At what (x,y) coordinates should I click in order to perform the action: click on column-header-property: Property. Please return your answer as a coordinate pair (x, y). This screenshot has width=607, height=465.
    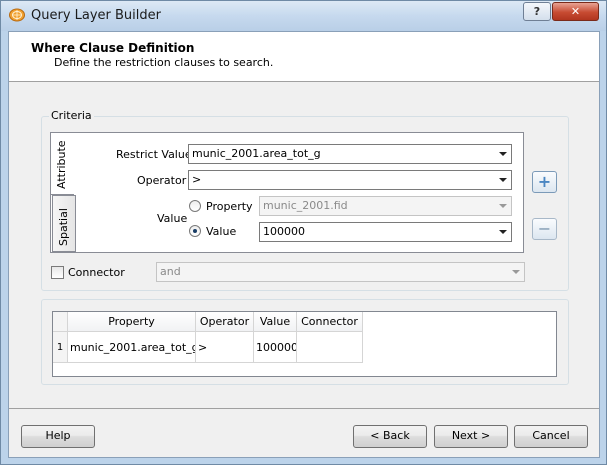
    Looking at the image, I should click on (132, 322).